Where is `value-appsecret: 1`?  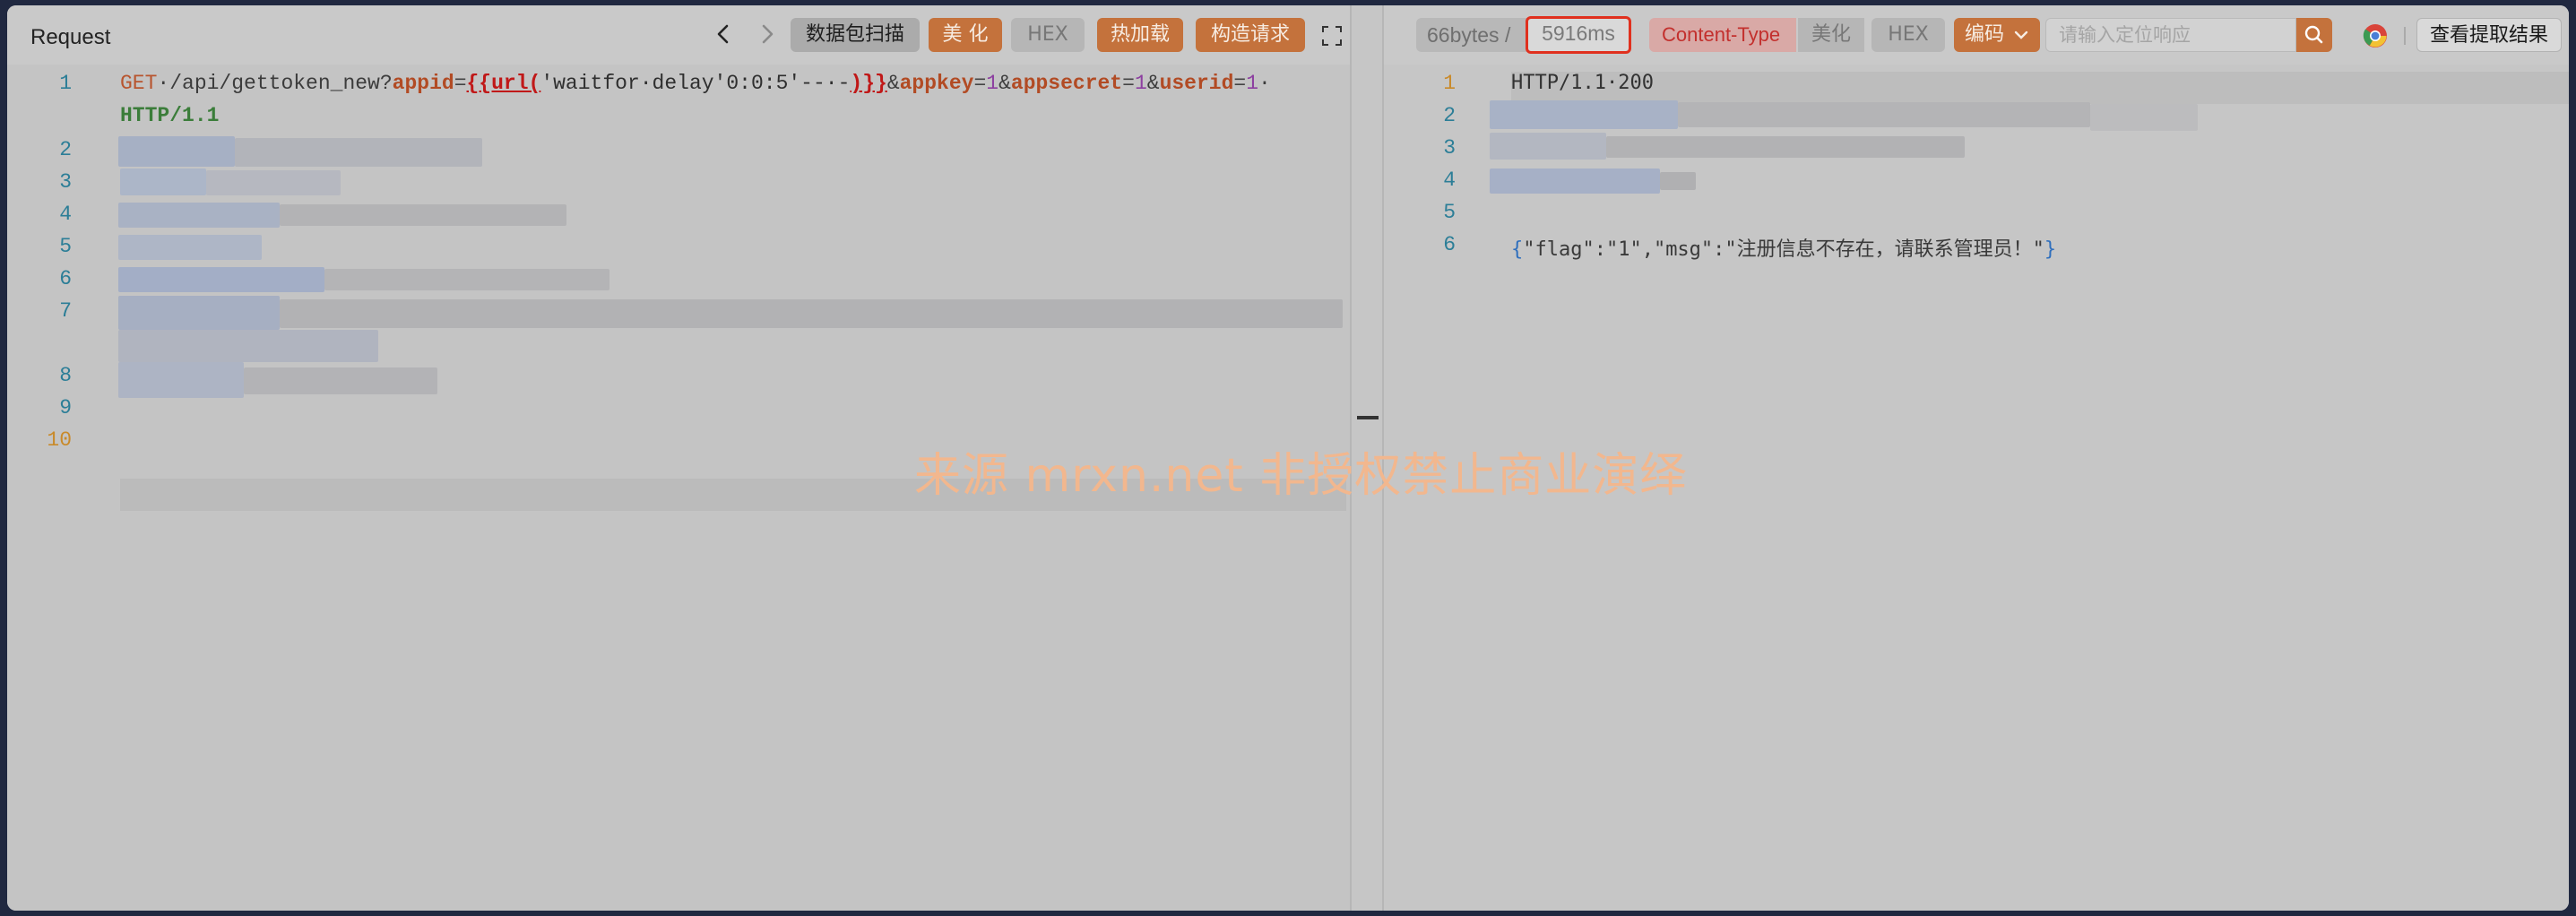 value-appsecret: 1 is located at coordinates (1140, 83).